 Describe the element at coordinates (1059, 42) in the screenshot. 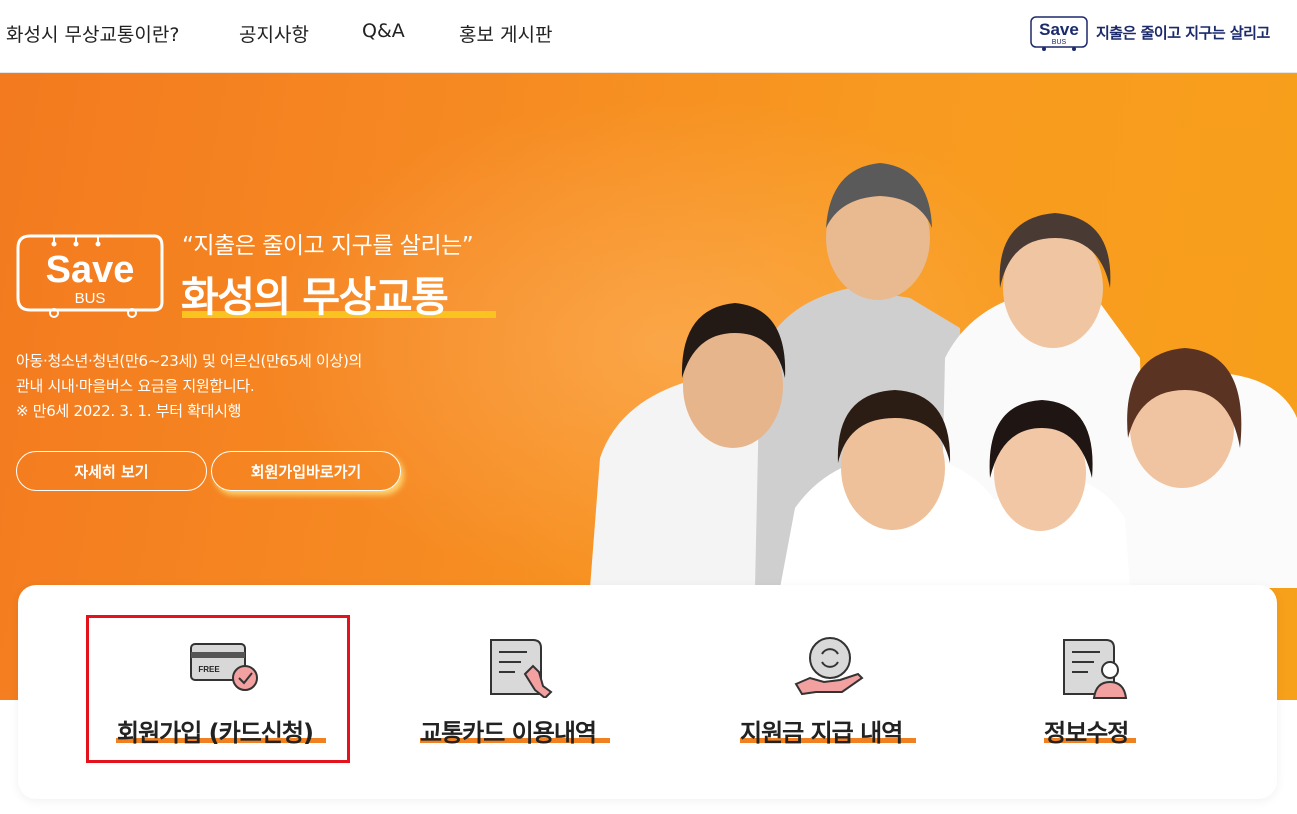

I see `brand-logo-sub: BUS` at that location.